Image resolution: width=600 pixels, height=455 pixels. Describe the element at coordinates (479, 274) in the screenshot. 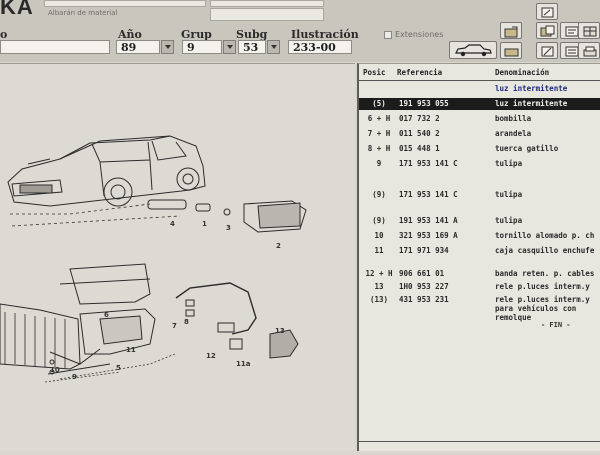

I see `table-row: 12 + H 906 661 01 banda reten. p. cables` at that location.